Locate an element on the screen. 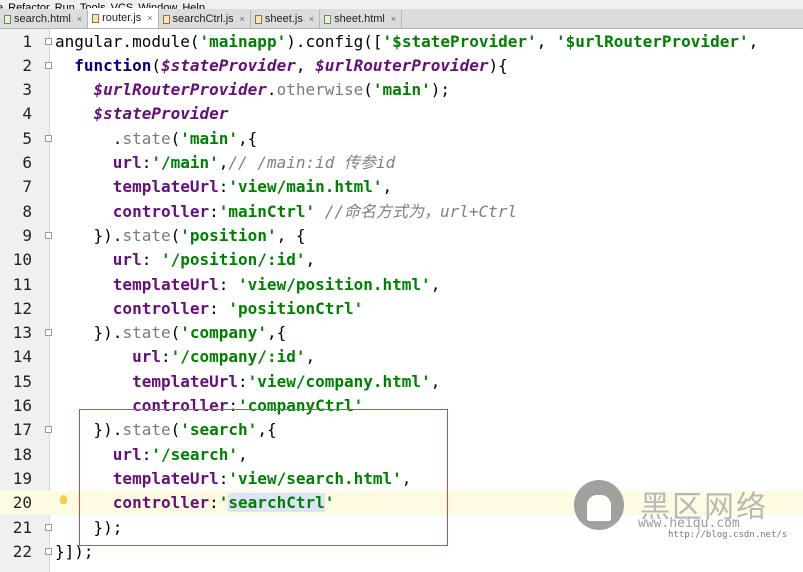  line-number: 6 is located at coordinates (27, 162).